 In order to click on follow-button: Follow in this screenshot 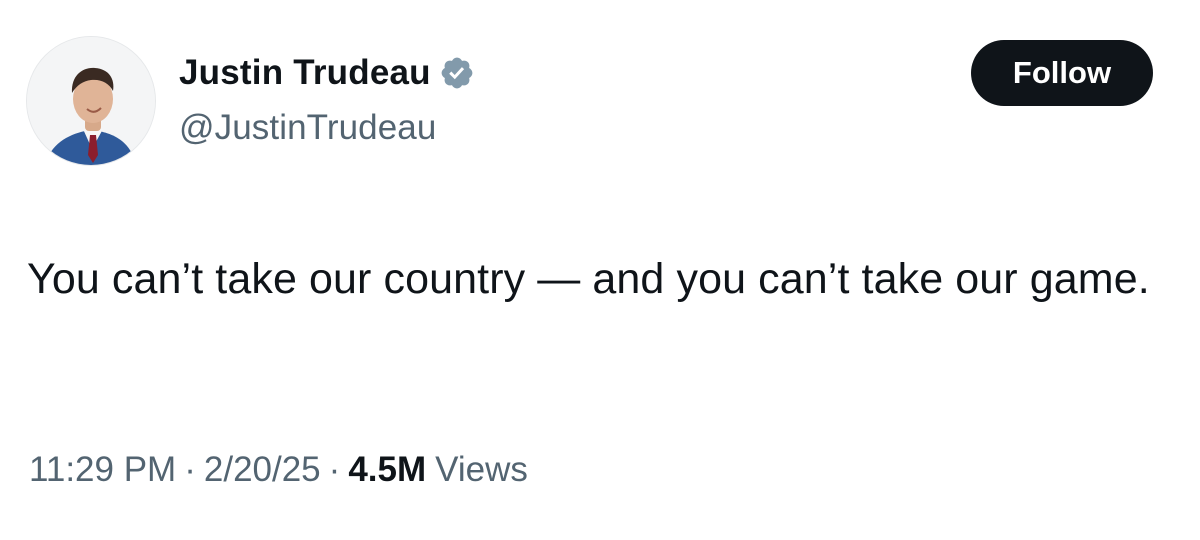, I will do `click(1062, 73)`.